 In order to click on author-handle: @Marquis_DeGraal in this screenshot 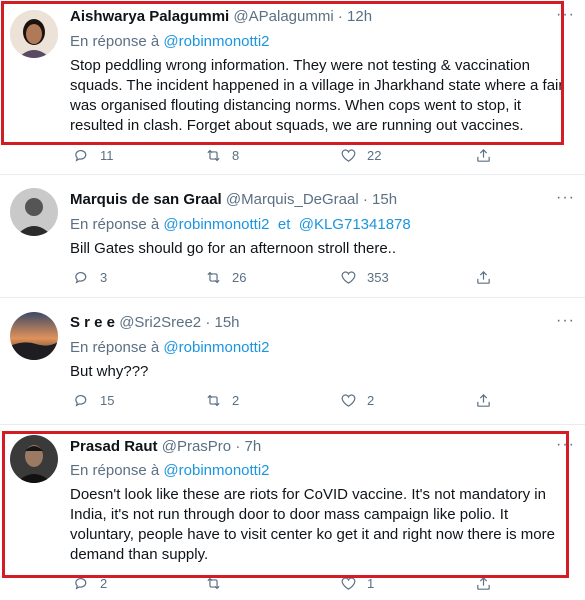, I will do `click(292, 199)`.